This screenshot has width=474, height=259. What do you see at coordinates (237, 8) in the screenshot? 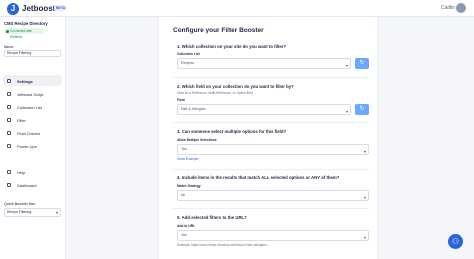
I see `top-bar: J Jetboost BETA Caitlin` at bounding box center [237, 8].